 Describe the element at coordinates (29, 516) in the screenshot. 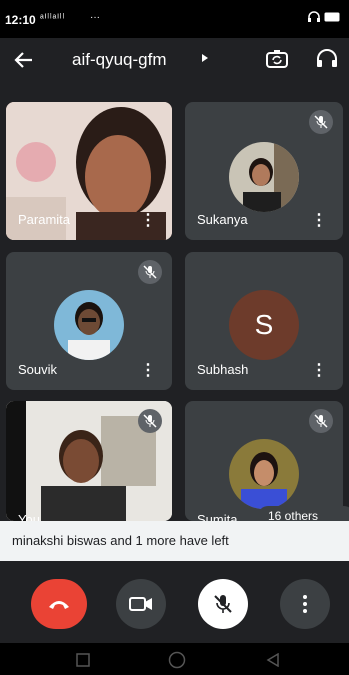

I see `participant-name: You` at that location.